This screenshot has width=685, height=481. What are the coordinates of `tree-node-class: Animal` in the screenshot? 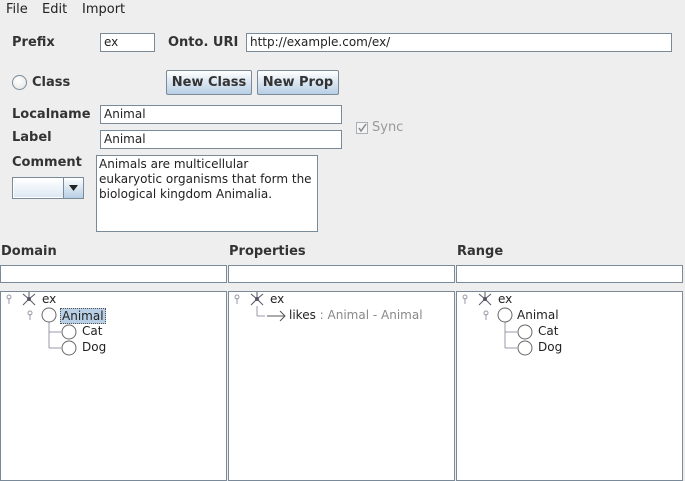 It's located at (538, 315).